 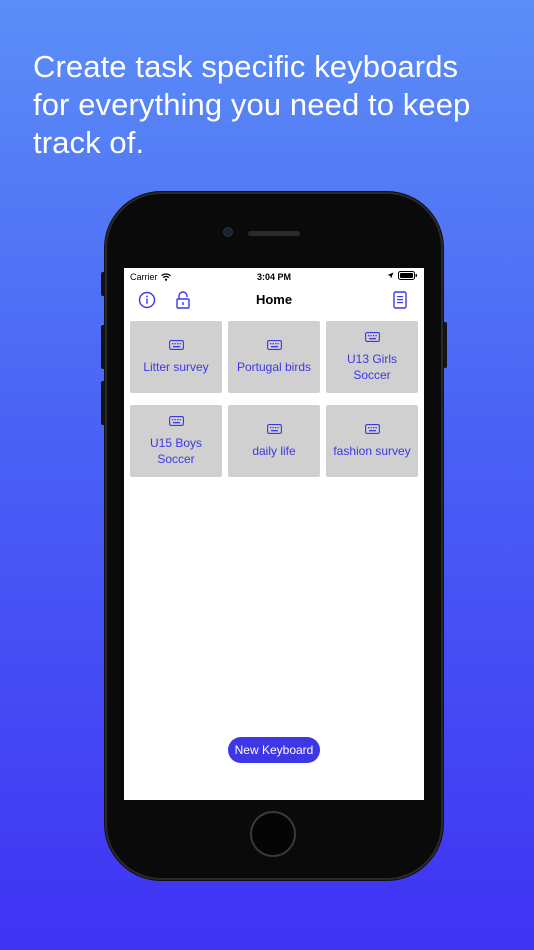 What do you see at coordinates (390, 275) in the screenshot?
I see `location-arrow-icon` at bounding box center [390, 275].